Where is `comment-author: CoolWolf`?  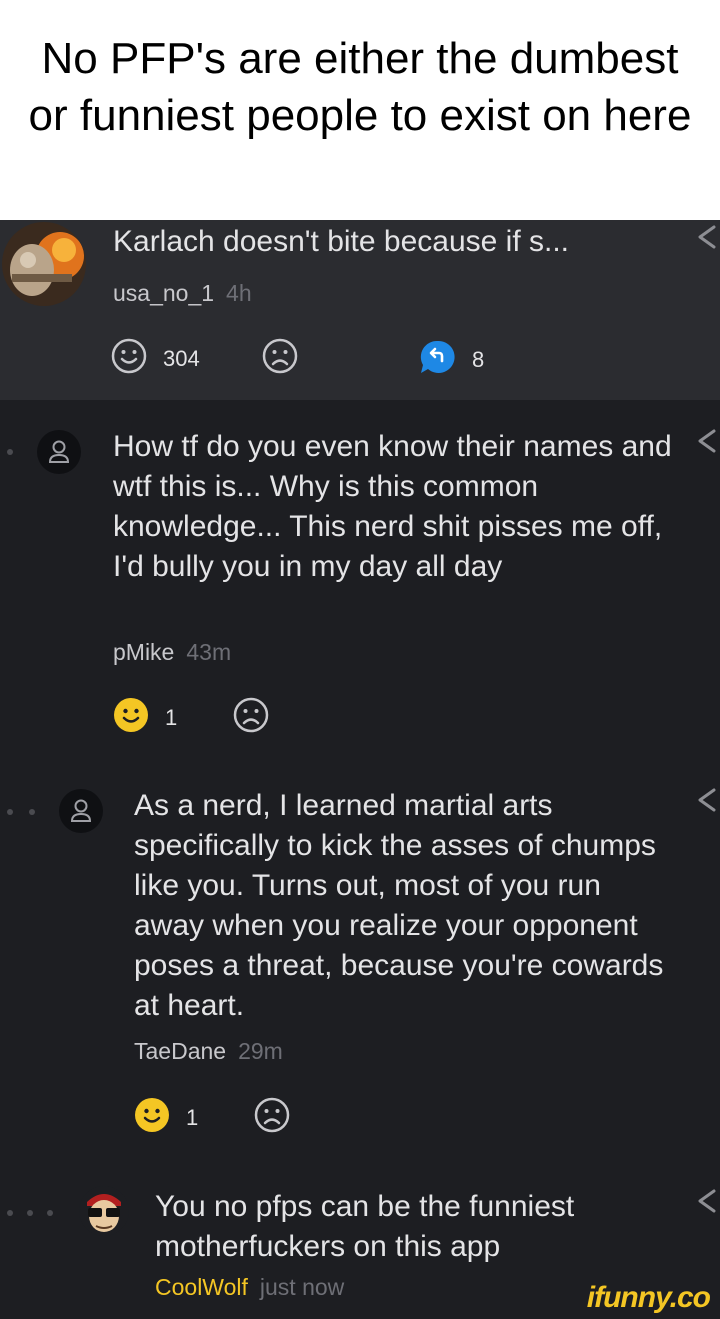
comment-author: CoolWolf is located at coordinates (201, 1287).